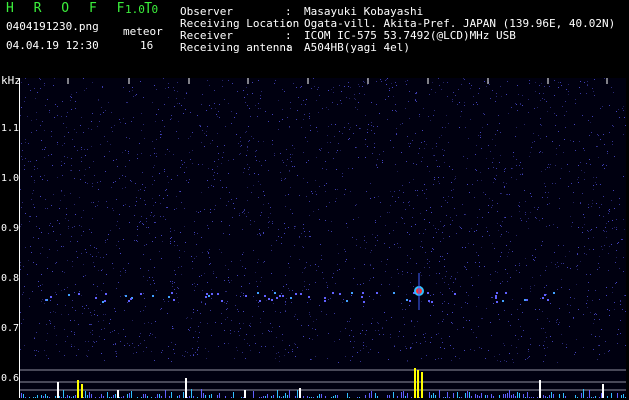 Image resolution: width=629 pixels, height=400 pixels. I want to click on y-tick-0-7: 0.7, so click(10, 328).